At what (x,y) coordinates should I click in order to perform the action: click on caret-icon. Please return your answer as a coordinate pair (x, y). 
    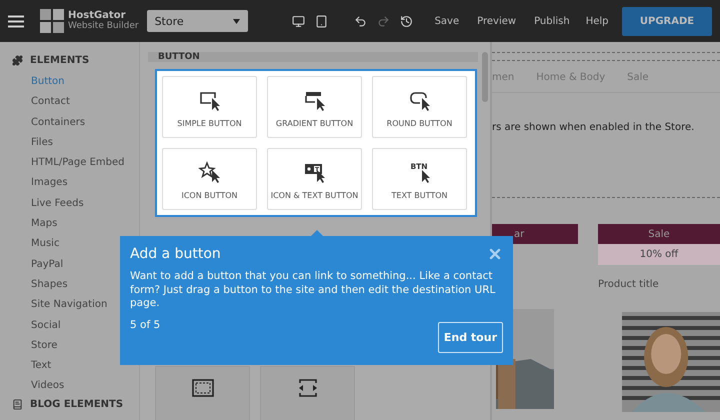
    Looking at the image, I should click on (236, 21).